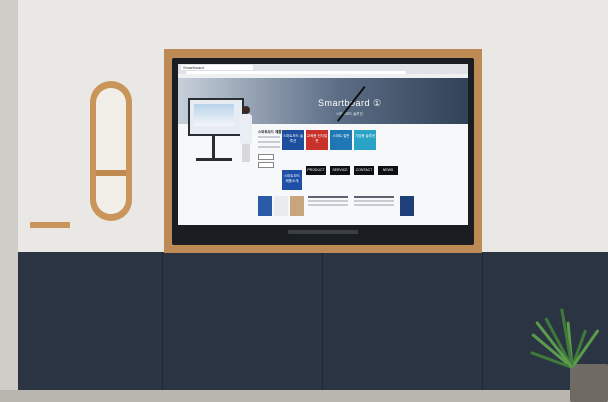 The width and height of the screenshot is (608, 402). I want to click on category-tile: 스마트보드 솔루션, so click(293, 140).